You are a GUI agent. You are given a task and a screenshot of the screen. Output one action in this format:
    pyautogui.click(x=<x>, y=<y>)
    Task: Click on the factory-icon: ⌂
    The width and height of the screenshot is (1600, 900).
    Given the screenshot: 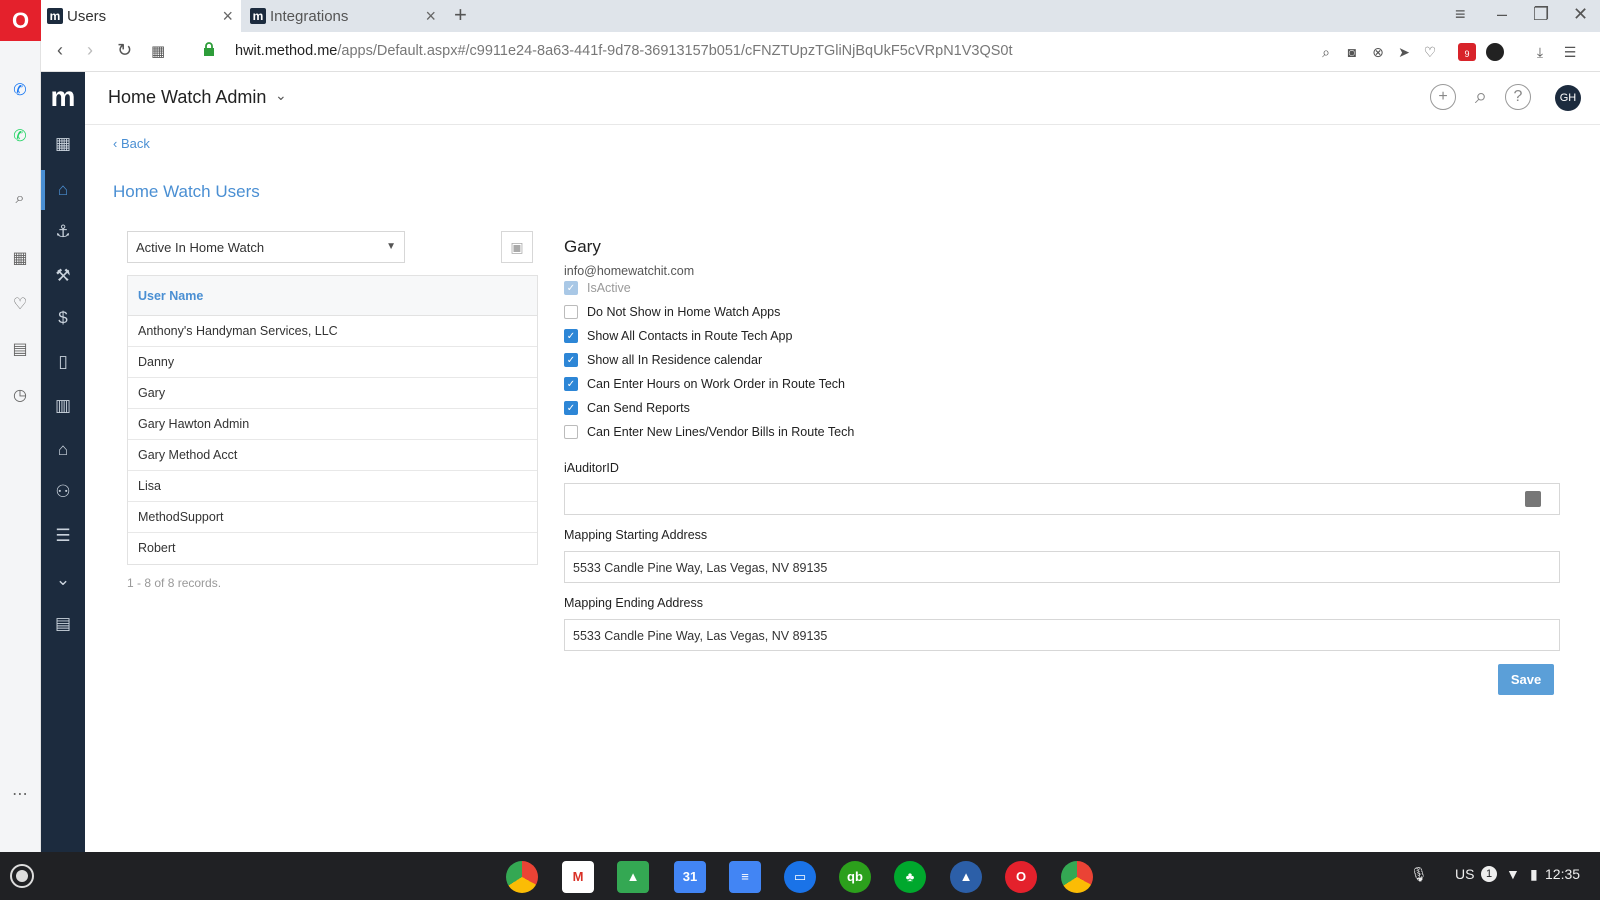 What is the action you would take?
    pyautogui.click(x=63, y=450)
    